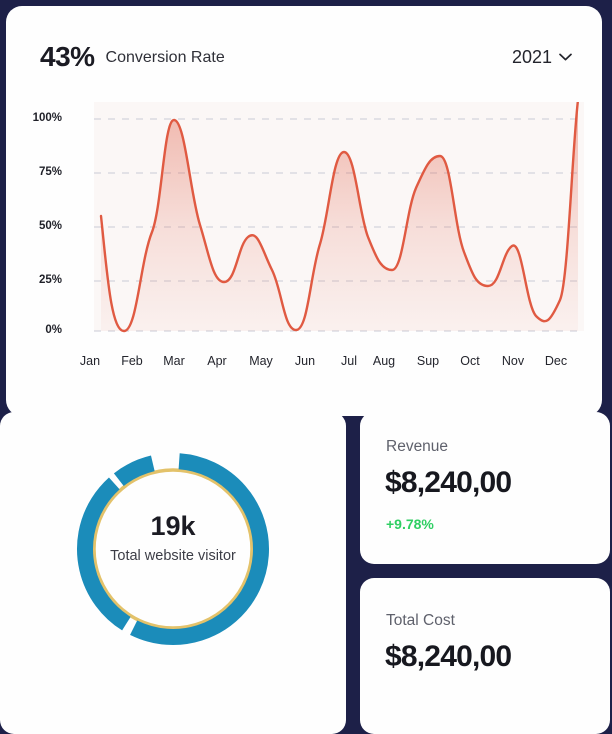 This screenshot has height=734, width=612. I want to click on total-cost-value: $8,240,00, so click(448, 656).